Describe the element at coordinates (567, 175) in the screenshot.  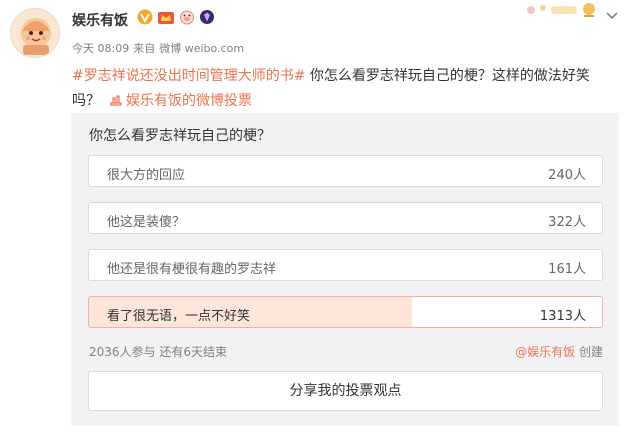
I see `poll-option-count: 240人` at that location.